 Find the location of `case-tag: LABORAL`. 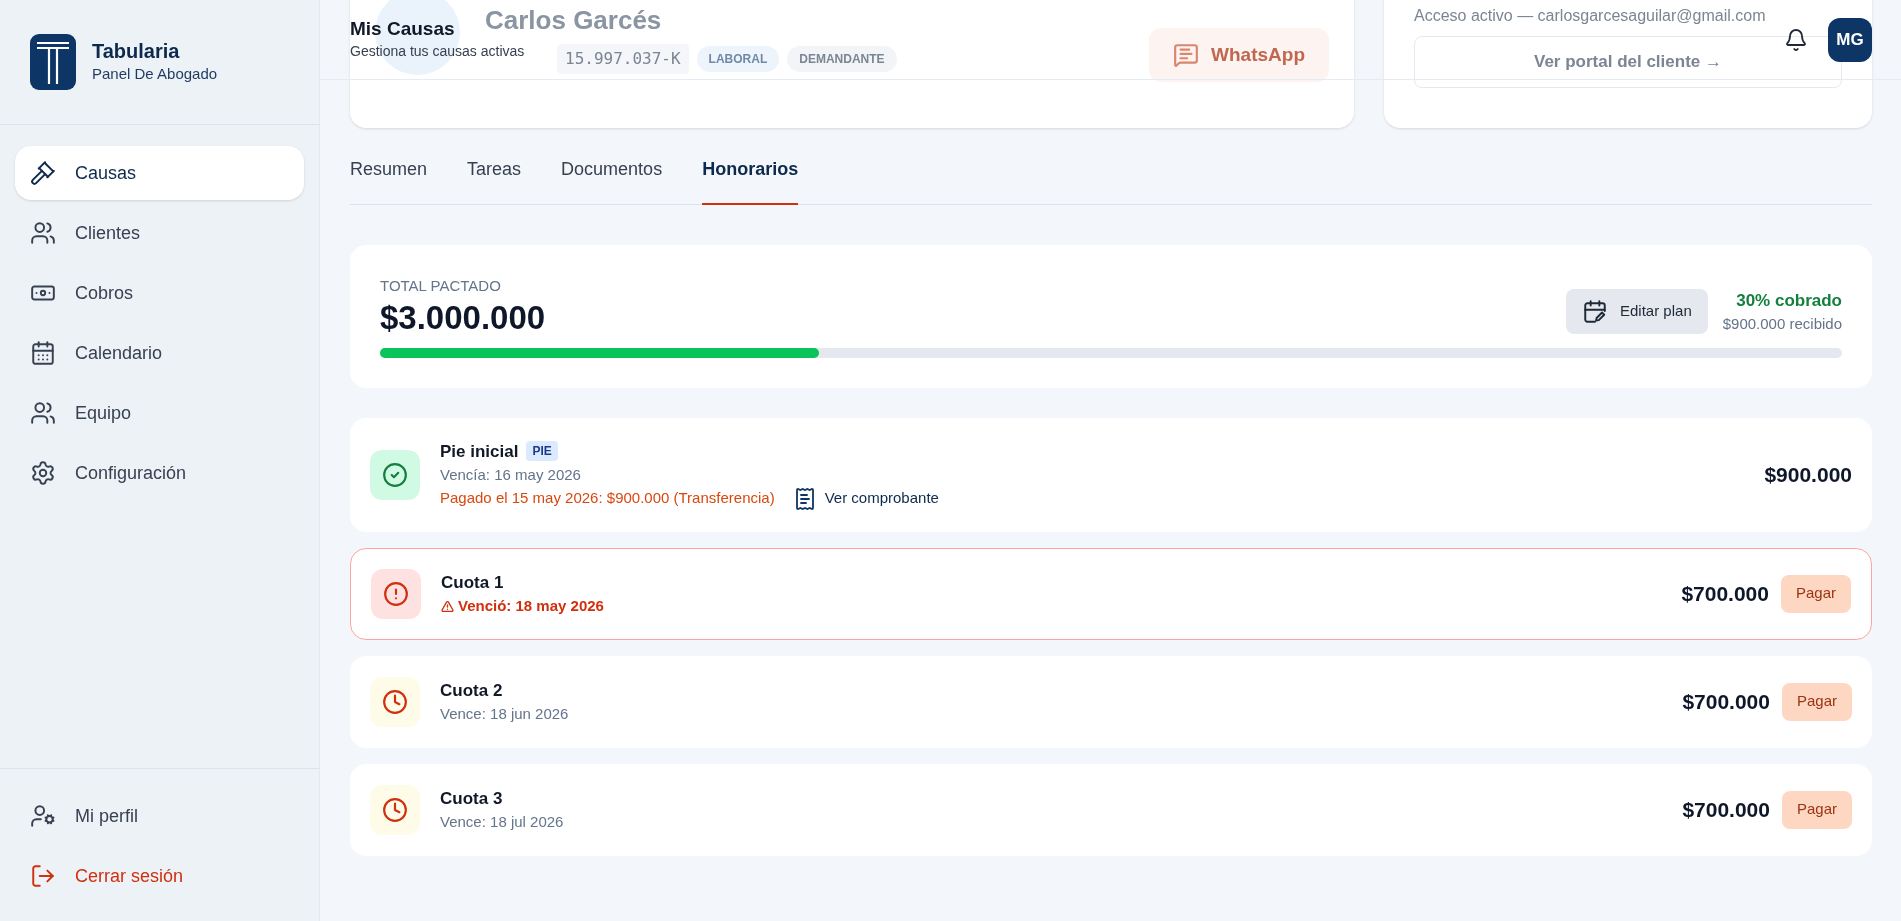

case-tag: LABORAL is located at coordinates (738, 59).